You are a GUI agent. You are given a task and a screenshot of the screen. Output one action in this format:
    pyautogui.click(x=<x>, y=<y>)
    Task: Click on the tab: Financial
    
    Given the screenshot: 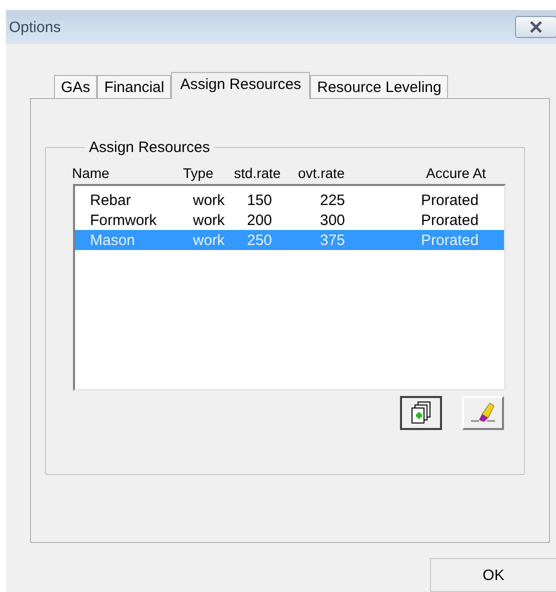 What is the action you would take?
    pyautogui.click(x=134, y=87)
    